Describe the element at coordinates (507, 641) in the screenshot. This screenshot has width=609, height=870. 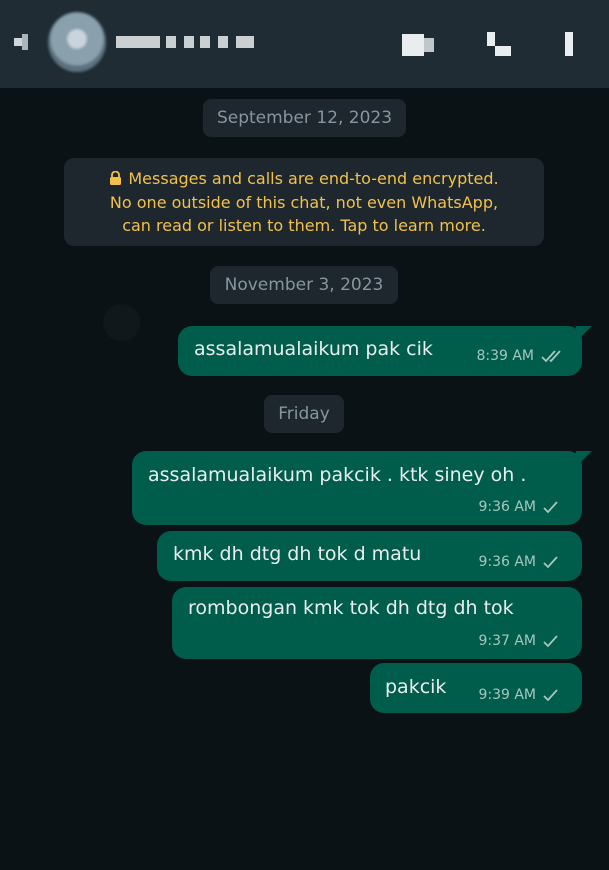
I see `message-time: 9:37 AM` at that location.